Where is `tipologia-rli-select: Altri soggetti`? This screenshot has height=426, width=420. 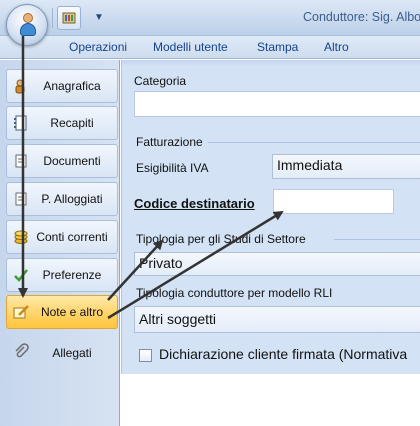 tipologia-rli-select: Altri soggetti is located at coordinates (277, 319).